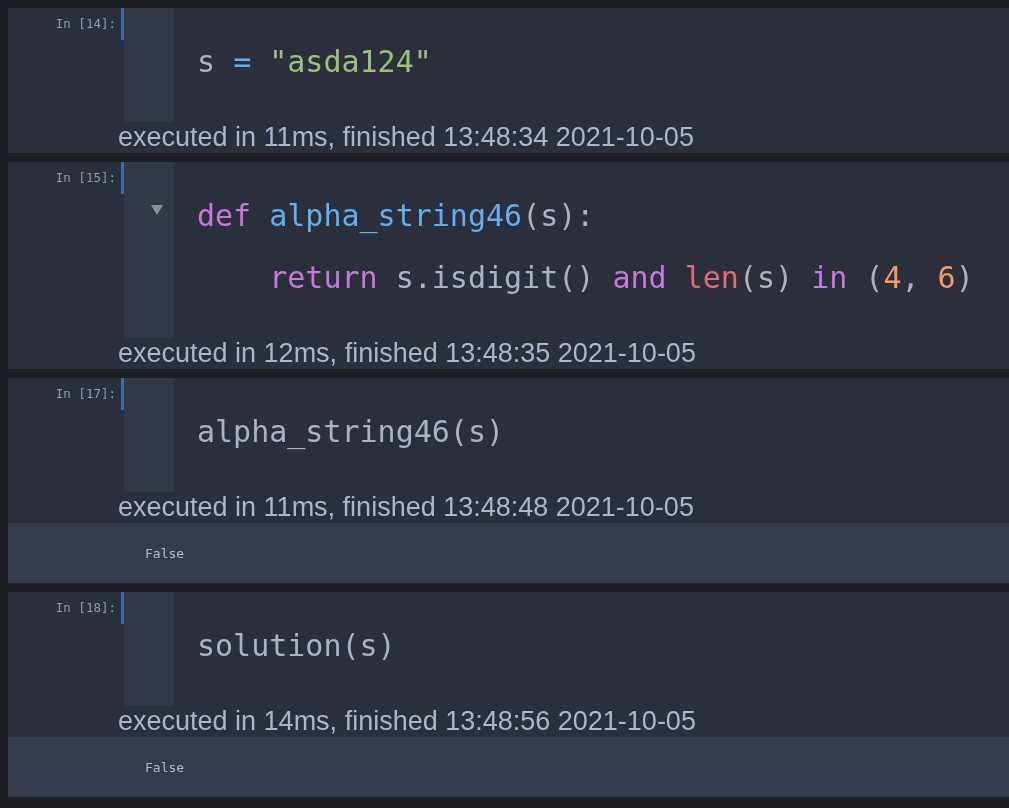 The width and height of the screenshot is (1009, 808). I want to click on cell-prompt: In [18]:, so click(85, 607).